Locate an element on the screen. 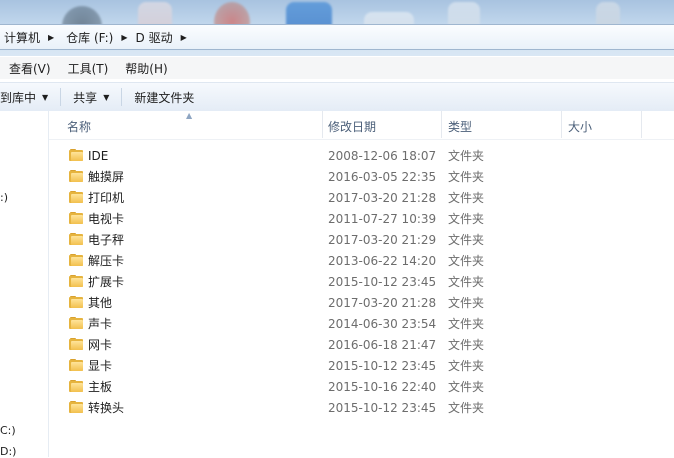 The width and height of the screenshot is (674, 458). file-date: 2015-10-16 22:40 is located at coordinates (382, 386).